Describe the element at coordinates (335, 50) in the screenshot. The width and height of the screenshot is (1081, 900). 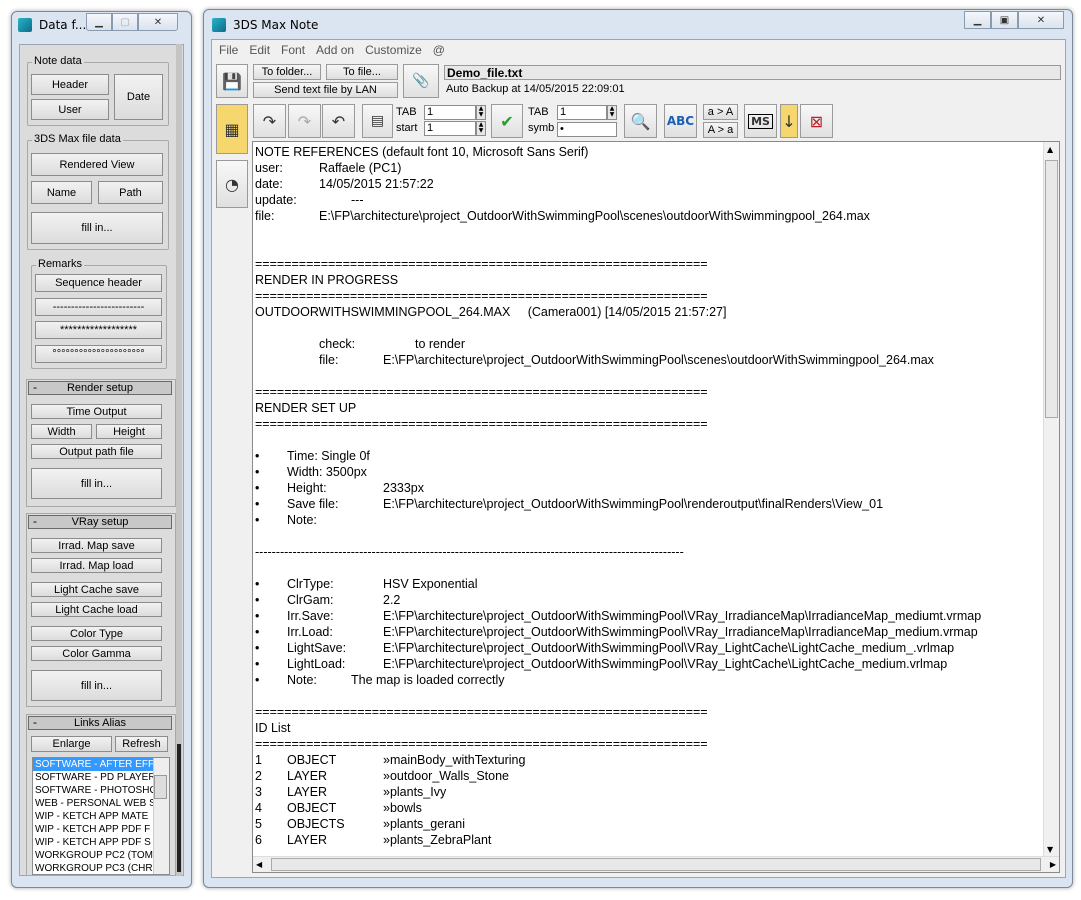
I see `menu-add-on: Add on` at that location.